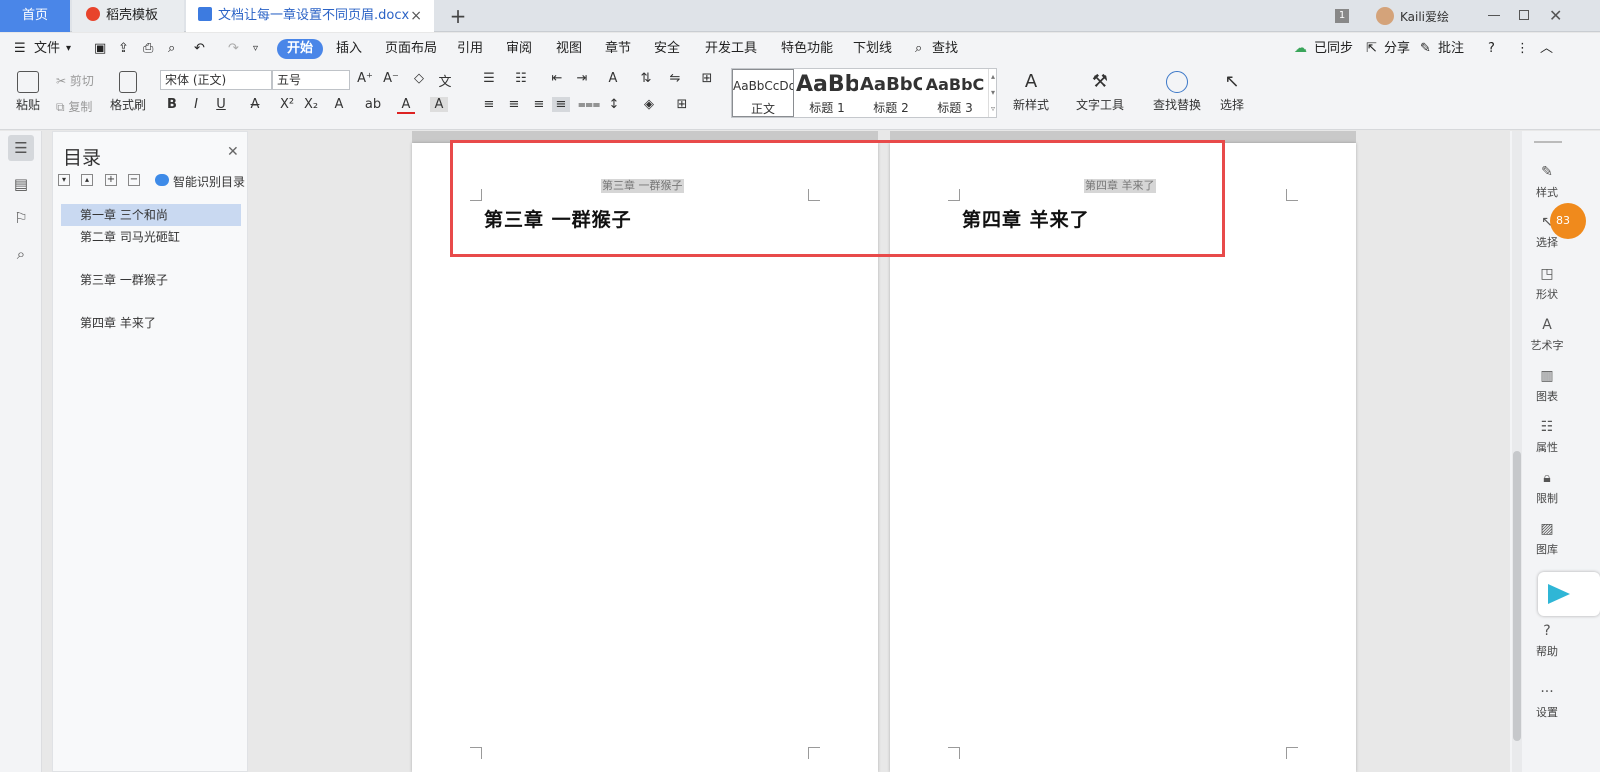 The height and width of the screenshot is (772, 1600). I want to click on more-icon: ⋮, so click(1522, 49).